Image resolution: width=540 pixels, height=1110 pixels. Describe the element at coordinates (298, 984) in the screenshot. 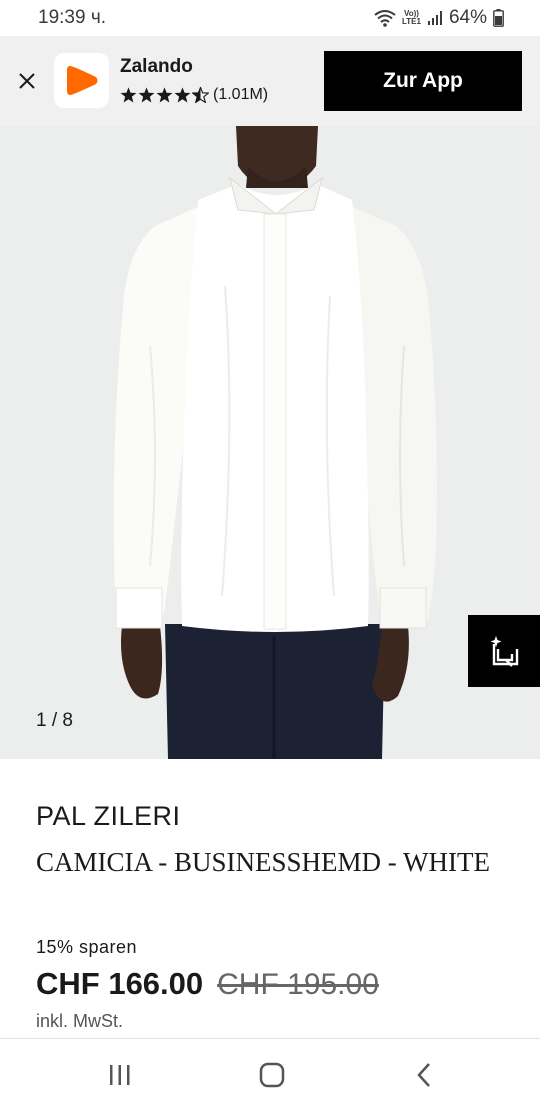

I see `price-original: CHF 195.00` at that location.